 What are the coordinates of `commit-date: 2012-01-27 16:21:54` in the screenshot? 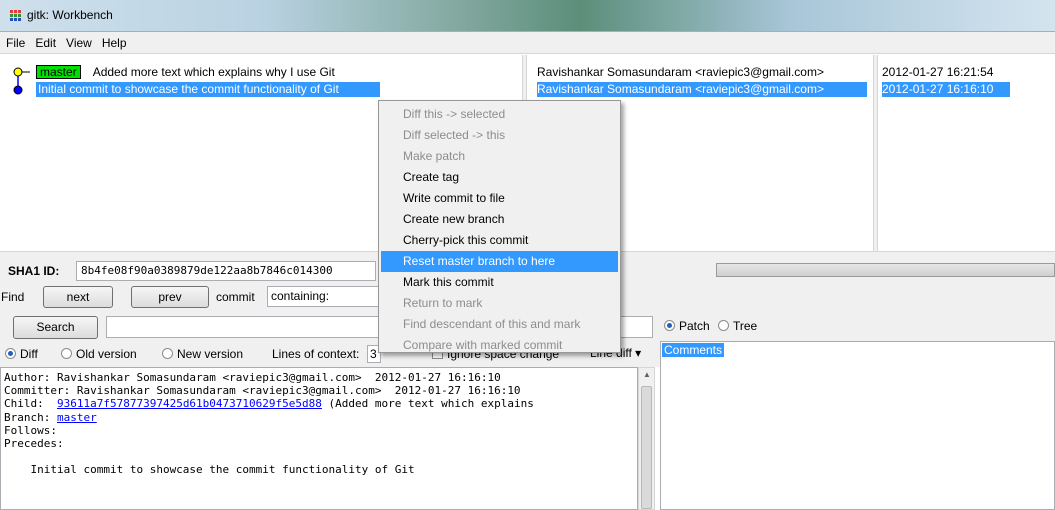 It's located at (937, 72).